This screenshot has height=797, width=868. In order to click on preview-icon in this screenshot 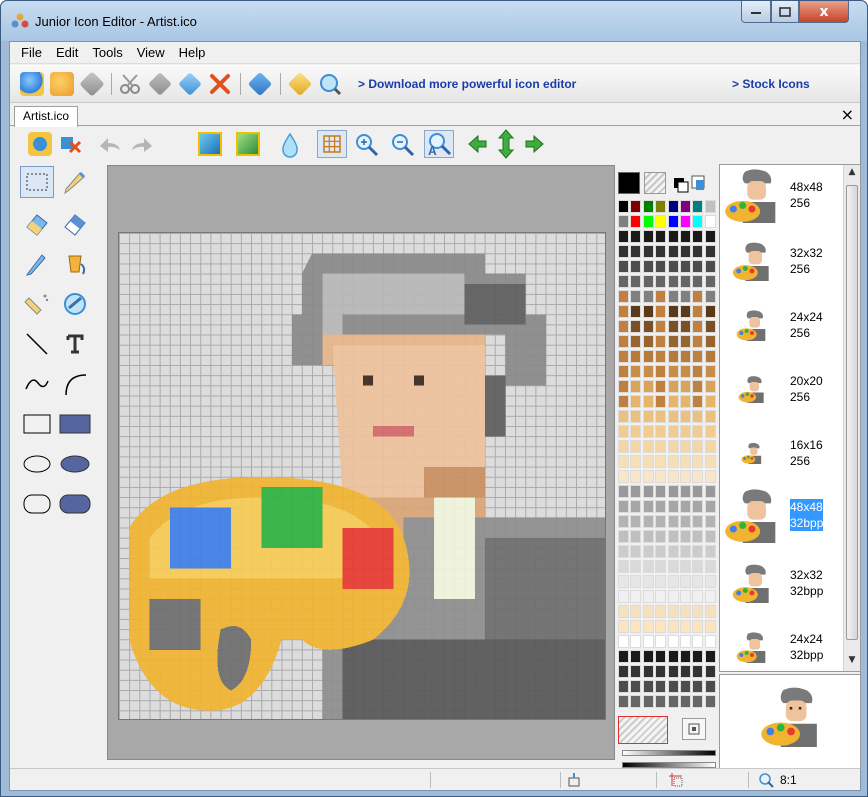, I will do `click(330, 84)`.